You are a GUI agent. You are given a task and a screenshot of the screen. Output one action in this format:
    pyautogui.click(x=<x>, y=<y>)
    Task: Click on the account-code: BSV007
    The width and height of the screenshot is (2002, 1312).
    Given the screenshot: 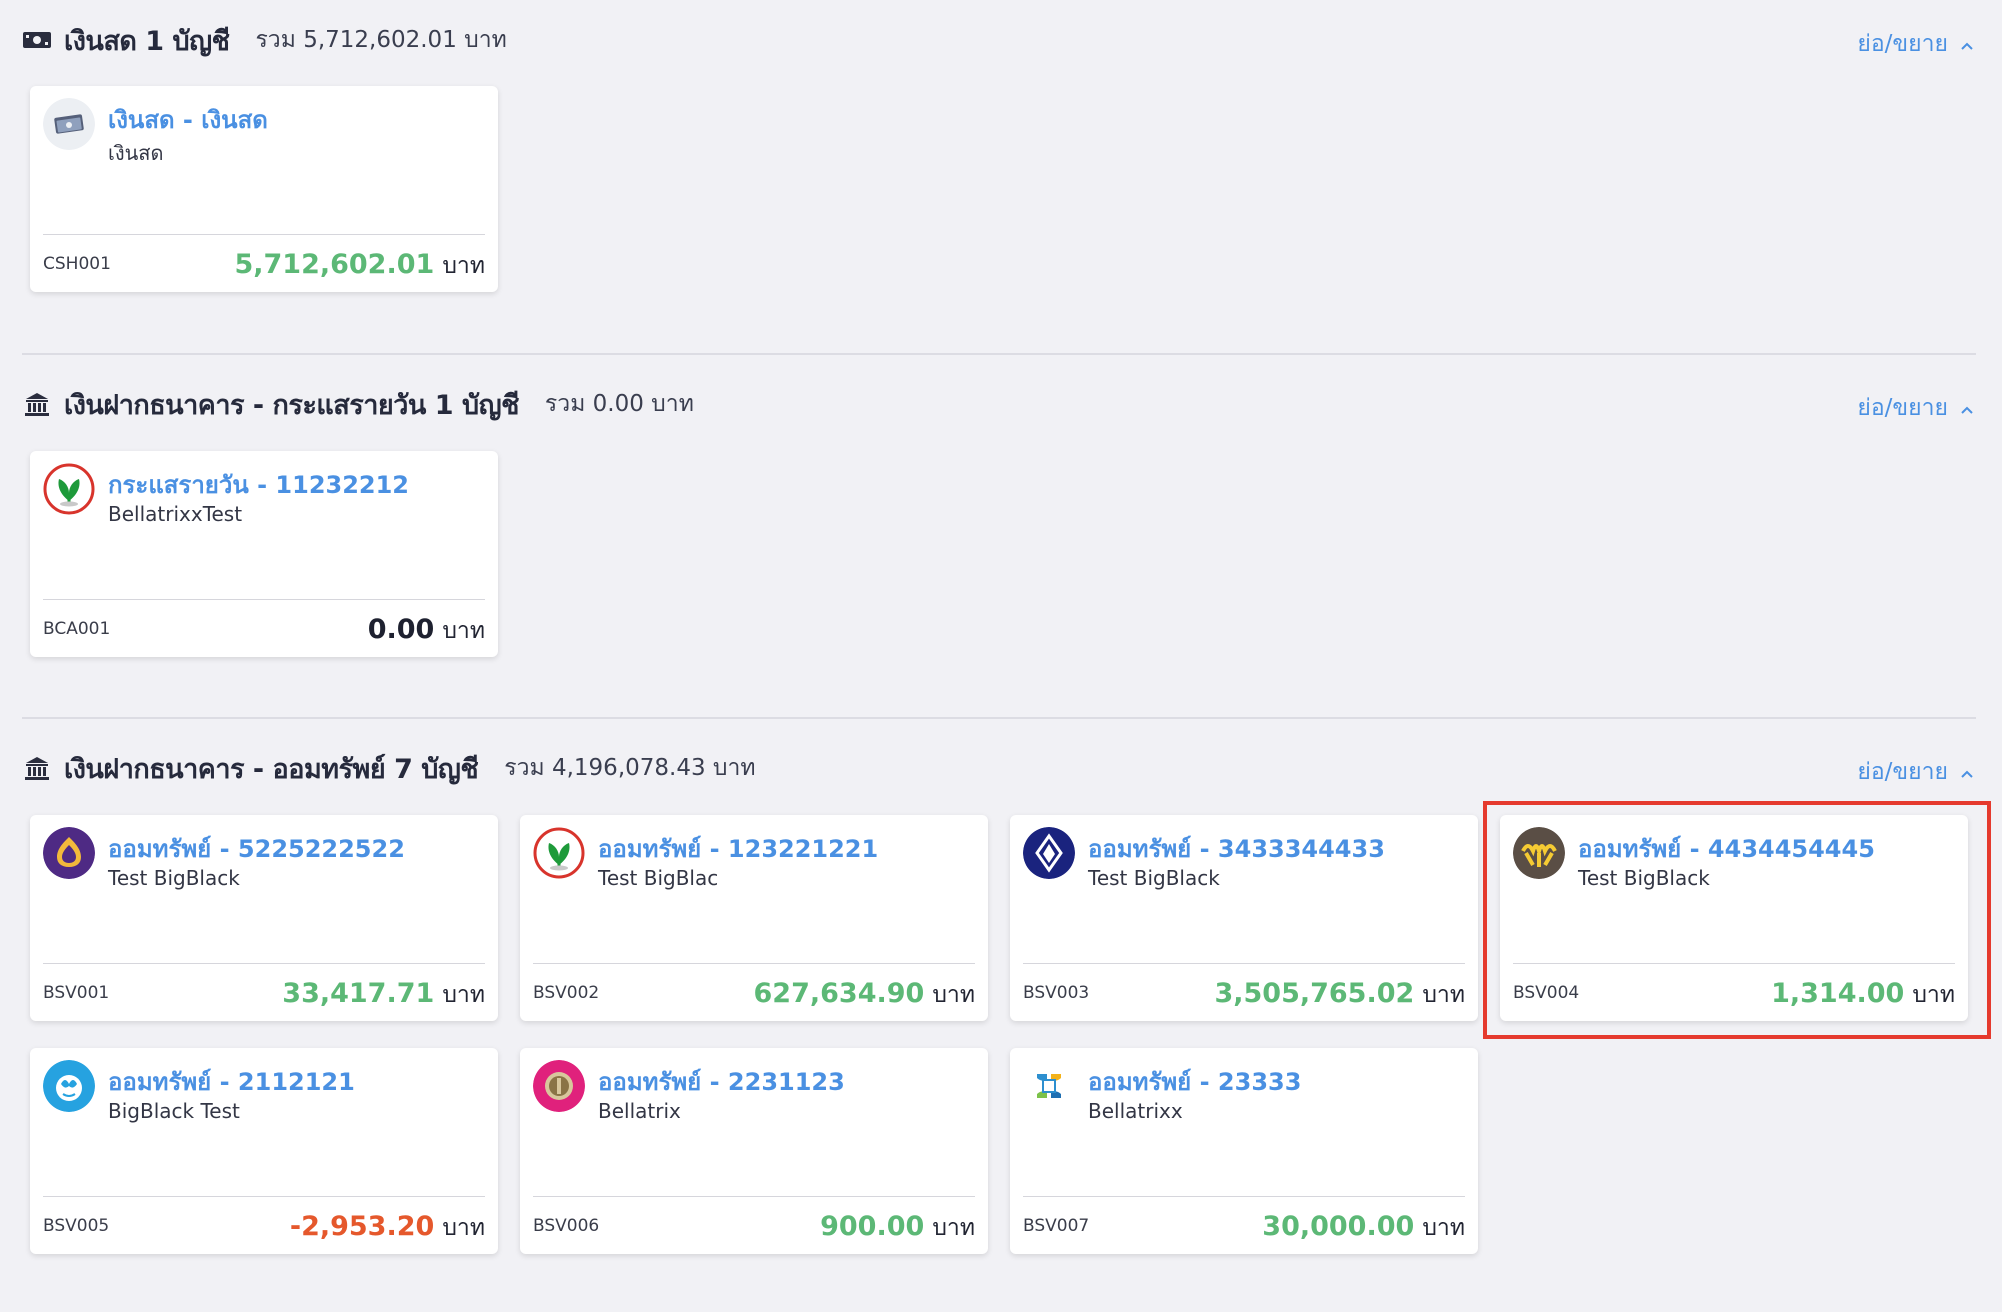 What is the action you would take?
    pyautogui.click(x=1056, y=1226)
    